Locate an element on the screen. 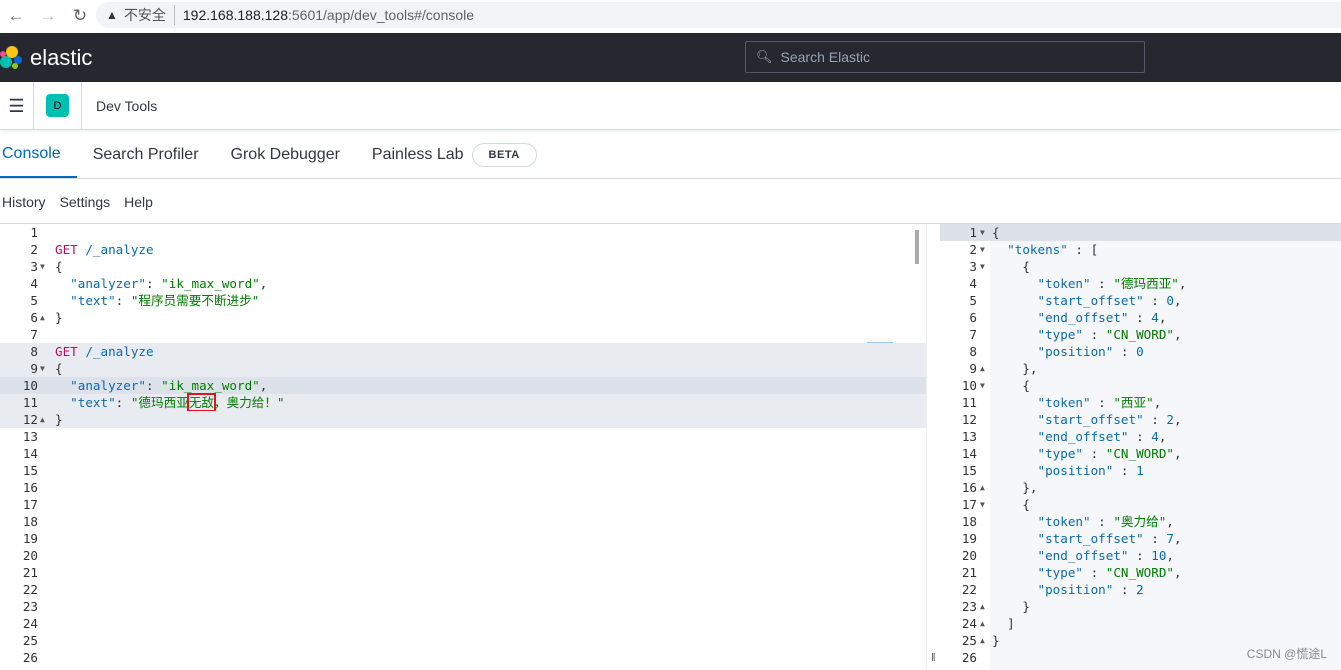 Image resolution: width=1341 pixels, height=670 pixels. token-str: "西亚" is located at coordinates (1133, 402).